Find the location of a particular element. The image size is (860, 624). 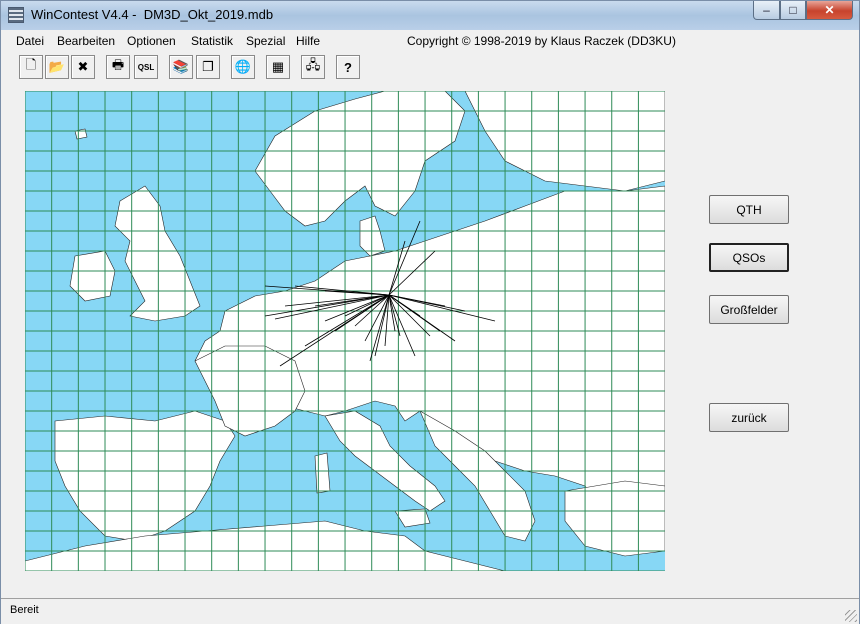

app-icon is located at coordinates (16, 15).